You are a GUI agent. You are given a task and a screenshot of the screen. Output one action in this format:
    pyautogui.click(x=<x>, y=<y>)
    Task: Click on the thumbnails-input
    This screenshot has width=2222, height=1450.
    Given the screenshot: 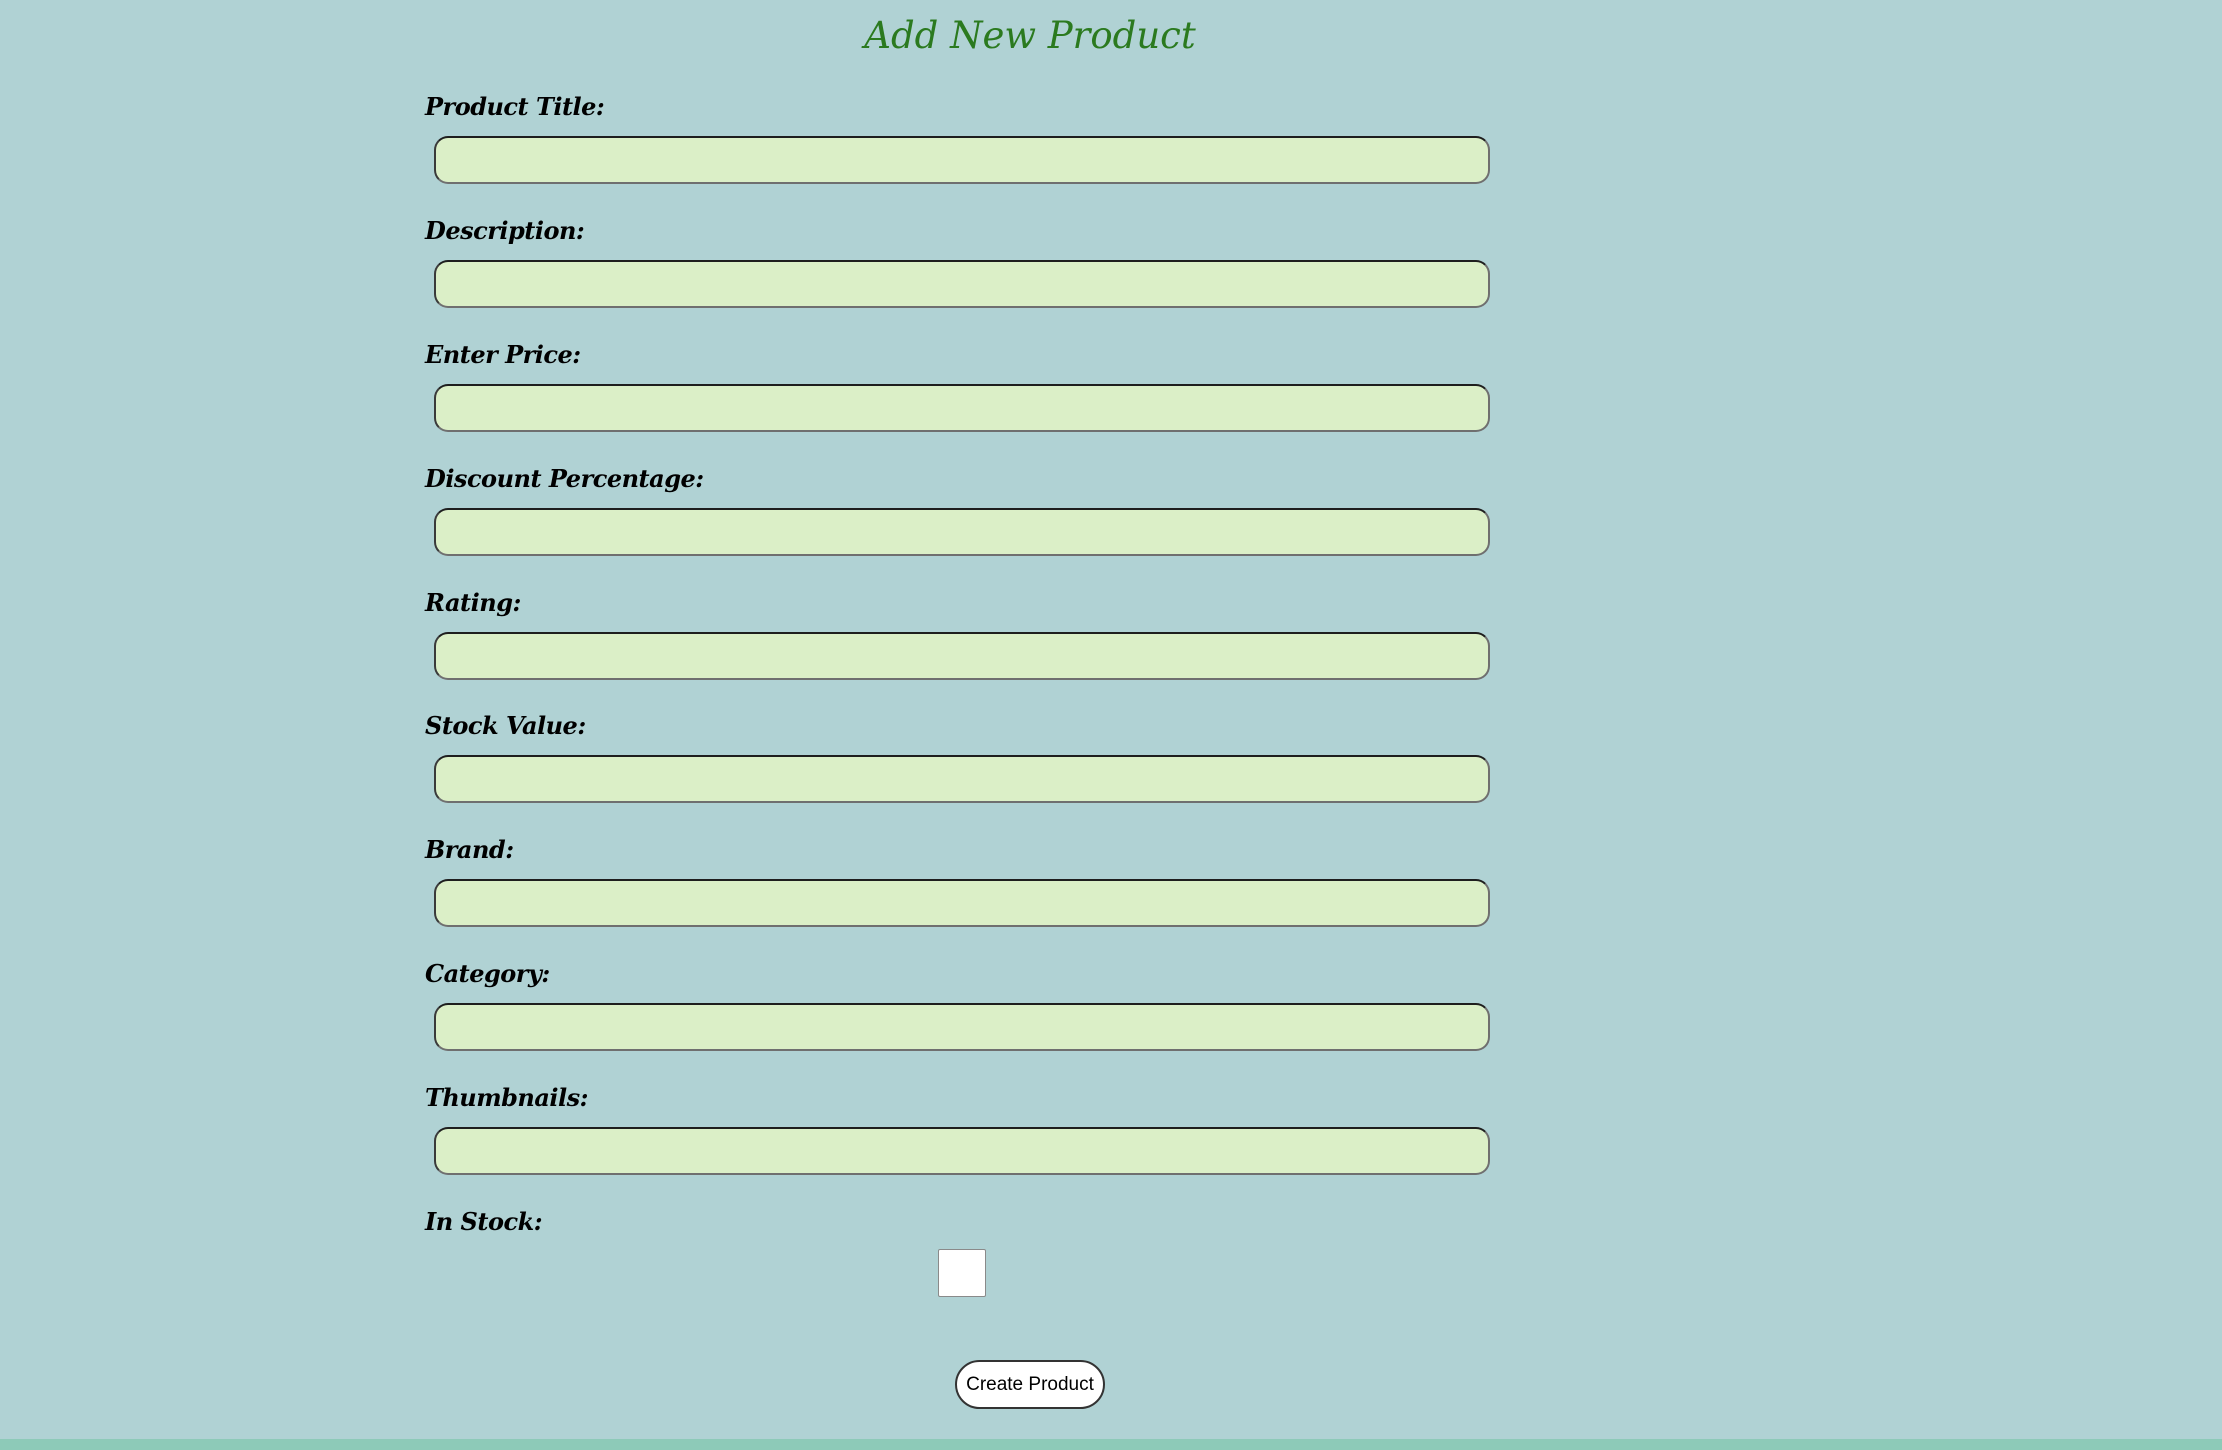 What is the action you would take?
    pyautogui.click(x=962, y=1151)
    